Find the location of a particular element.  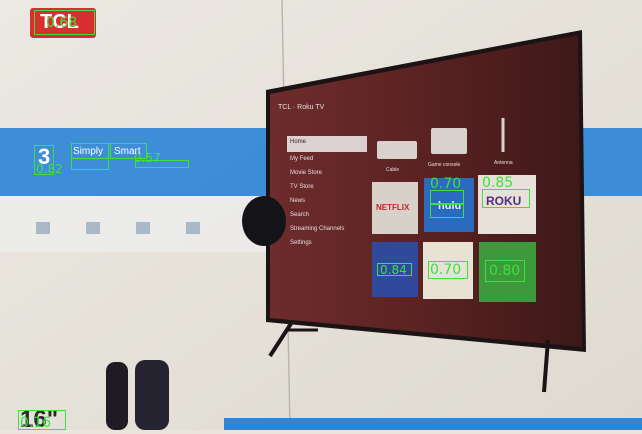

detection-score: 0.68 is located at coordinates (62, 23).